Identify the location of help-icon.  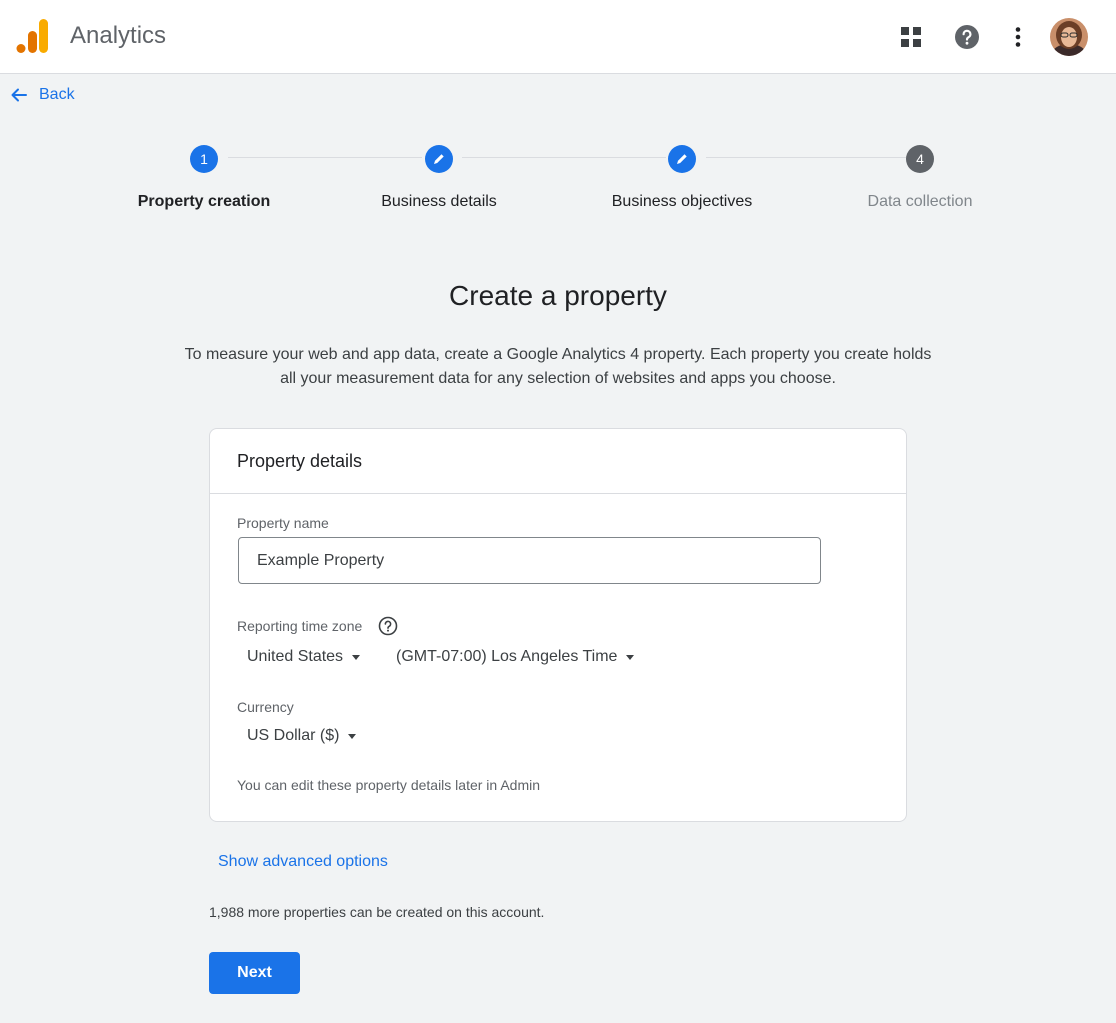
(967, 37).